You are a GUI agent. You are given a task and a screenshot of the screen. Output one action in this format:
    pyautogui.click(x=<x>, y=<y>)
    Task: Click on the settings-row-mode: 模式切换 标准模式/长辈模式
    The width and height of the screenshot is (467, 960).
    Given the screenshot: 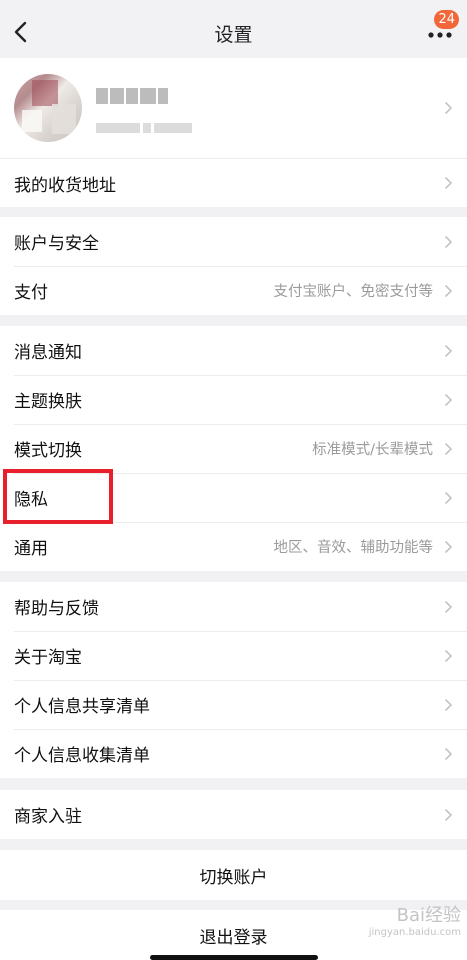 What is the action you would take?
    pyautogui.click(x=233, y=448)
    